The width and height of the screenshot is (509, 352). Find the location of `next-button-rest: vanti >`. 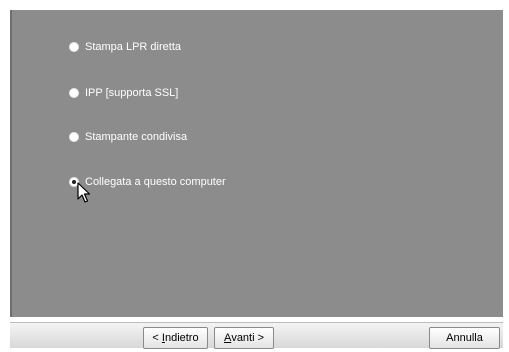

next-button-rest: vanti > is located at coordinates (248, 338).